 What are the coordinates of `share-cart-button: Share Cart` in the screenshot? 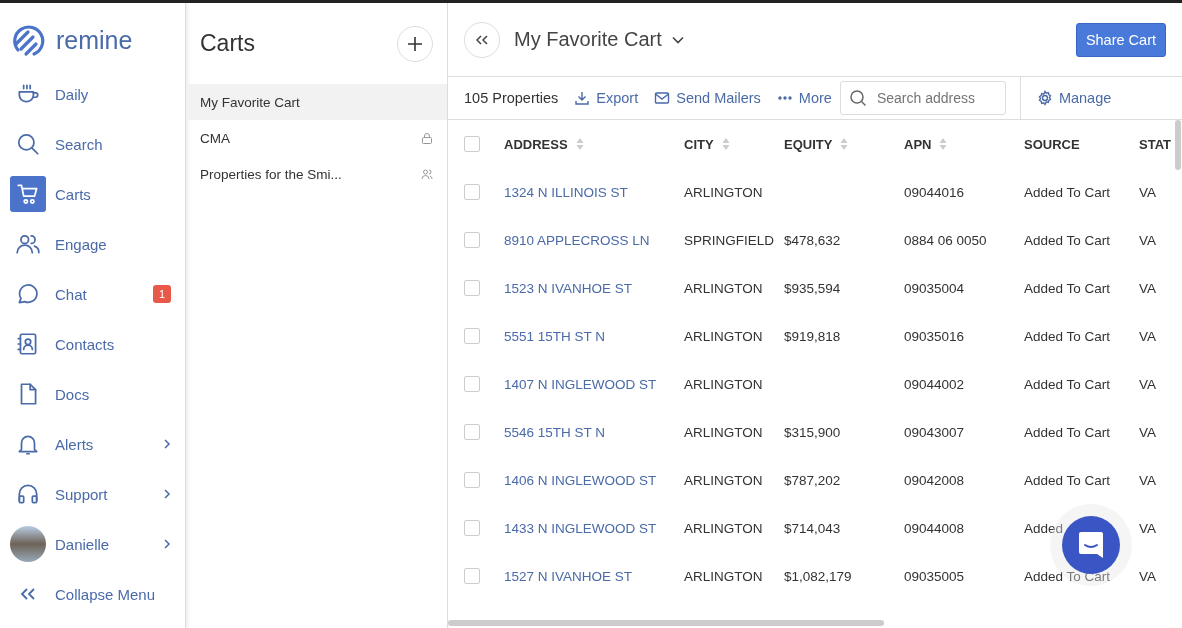 It's located at (1120, 39).